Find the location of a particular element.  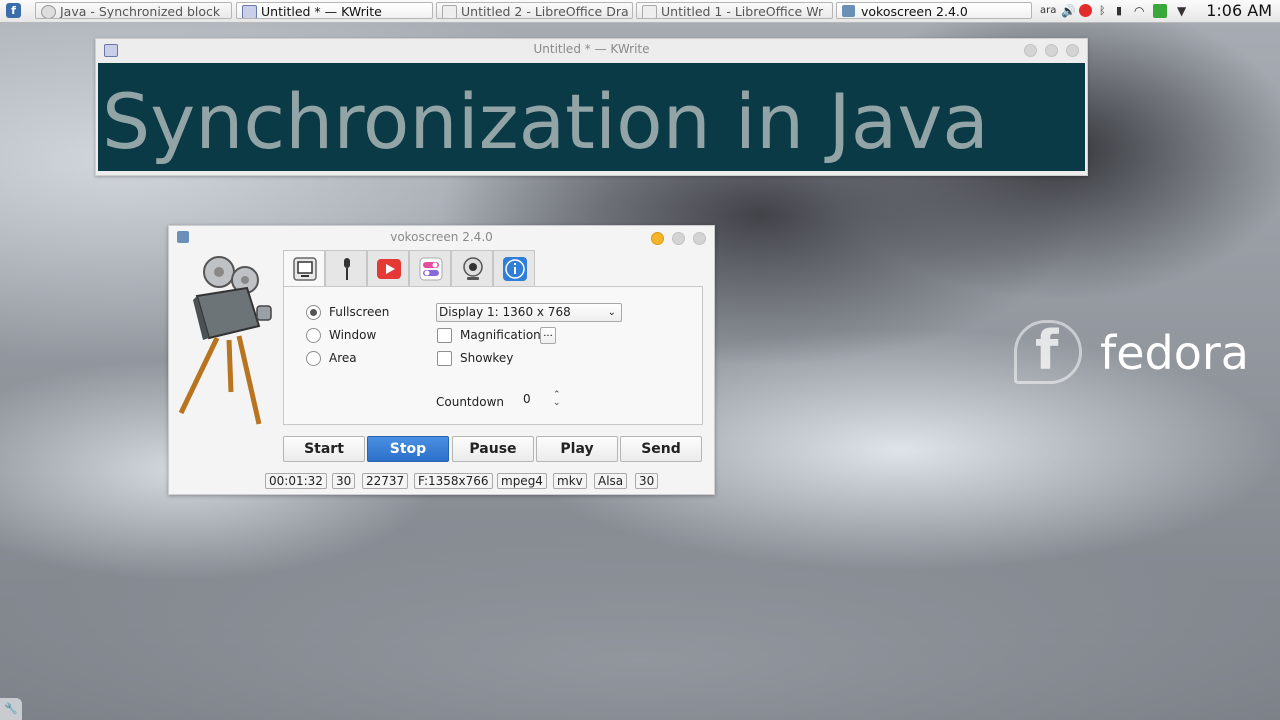

countdown-label: Countdown is located at coordinates (470, 402).